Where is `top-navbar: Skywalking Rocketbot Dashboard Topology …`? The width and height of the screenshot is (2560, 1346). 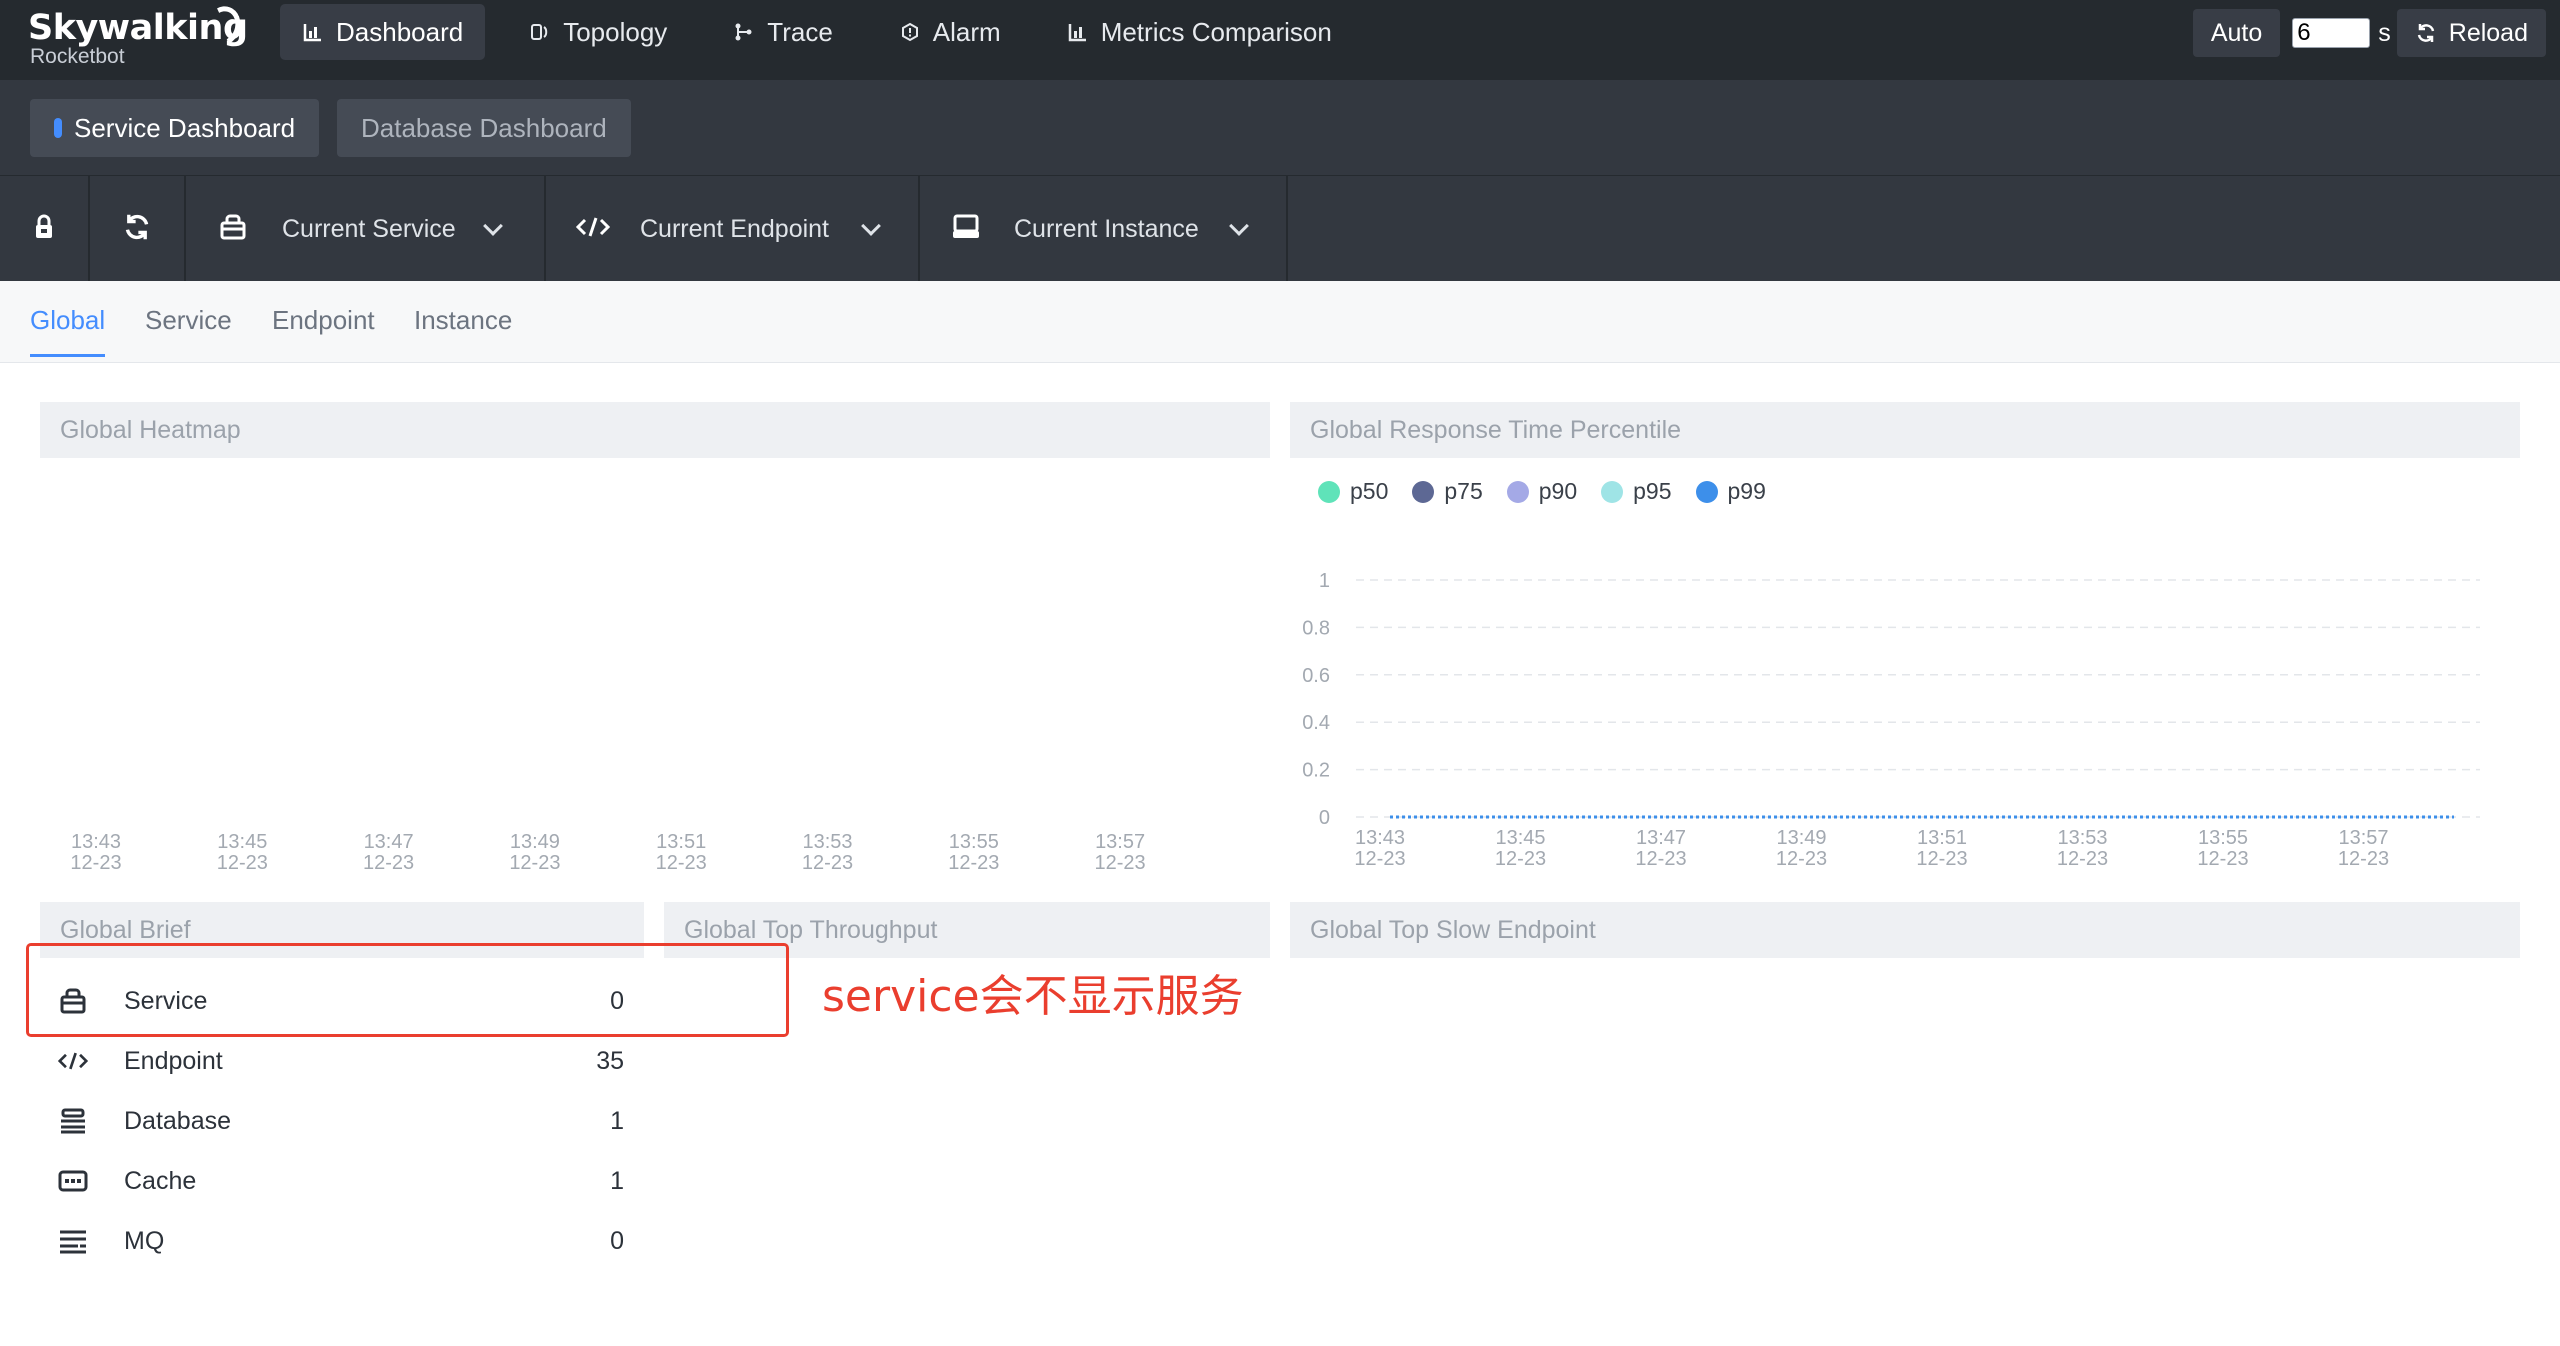
top-navbar: Skywalking Rocketbot Dashboard Topology … is located at coordinates (1280, 40).